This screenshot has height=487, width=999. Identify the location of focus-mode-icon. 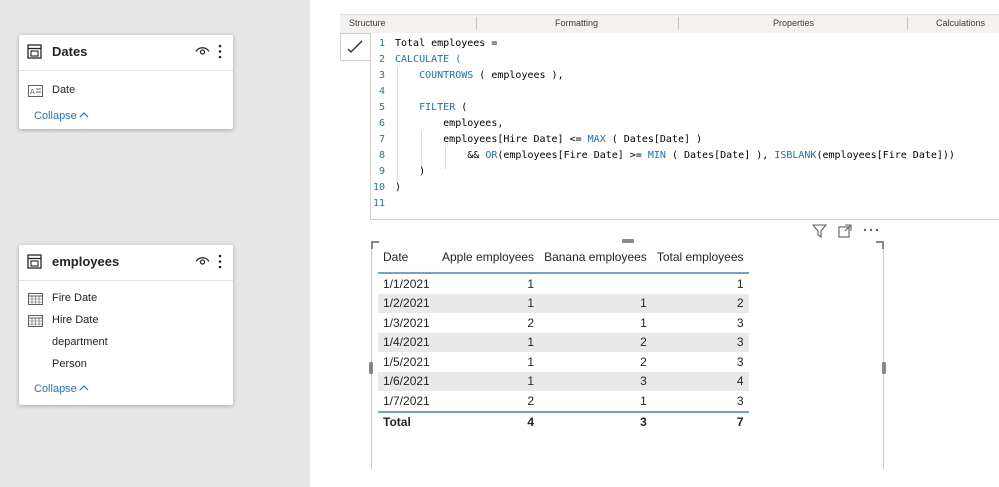
(845, 231).